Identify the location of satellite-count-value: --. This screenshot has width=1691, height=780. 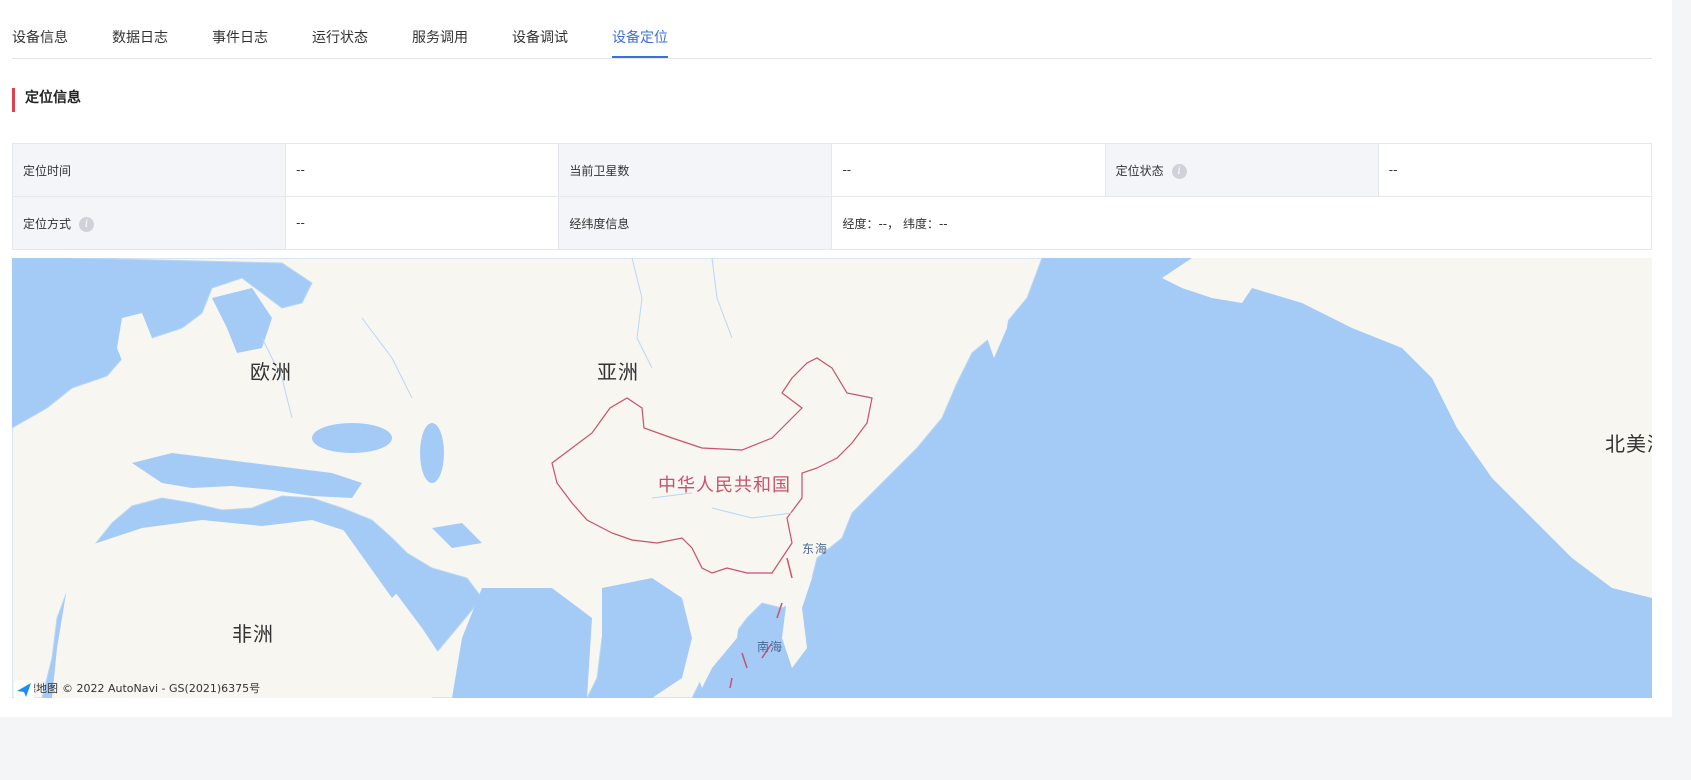
(968, 170).